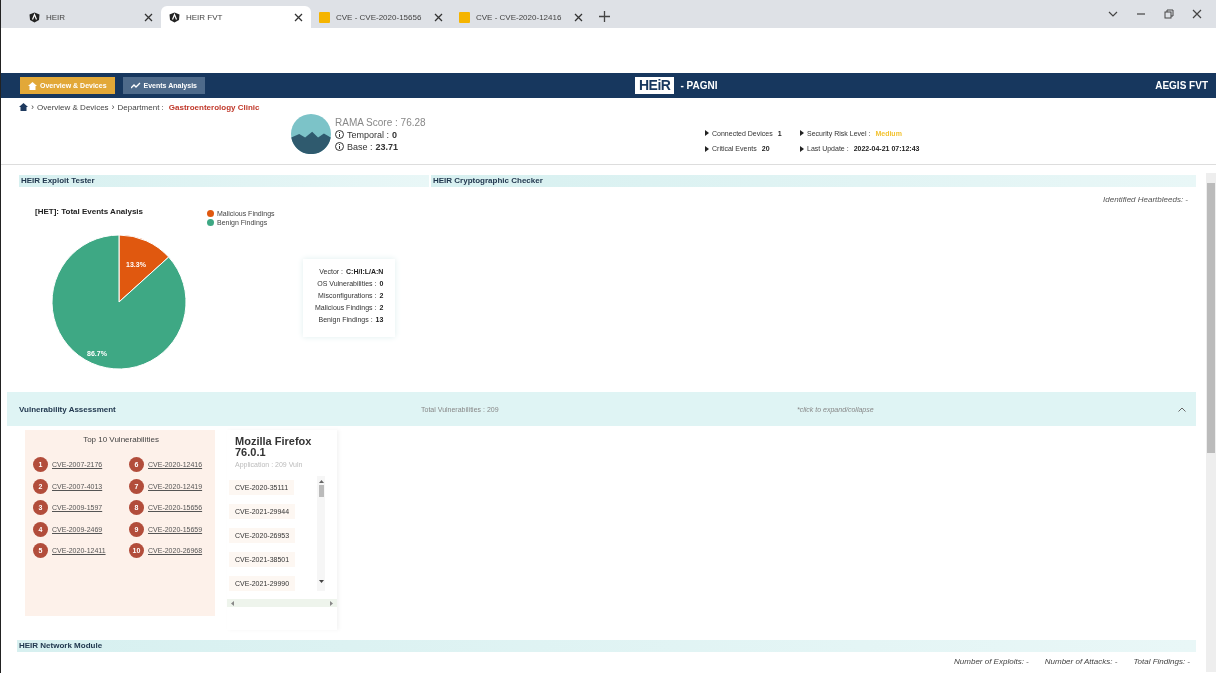 Image resolution: width=1216 pixels, height=673 pixels. I want to click on trend-icon, so click(135, 85).